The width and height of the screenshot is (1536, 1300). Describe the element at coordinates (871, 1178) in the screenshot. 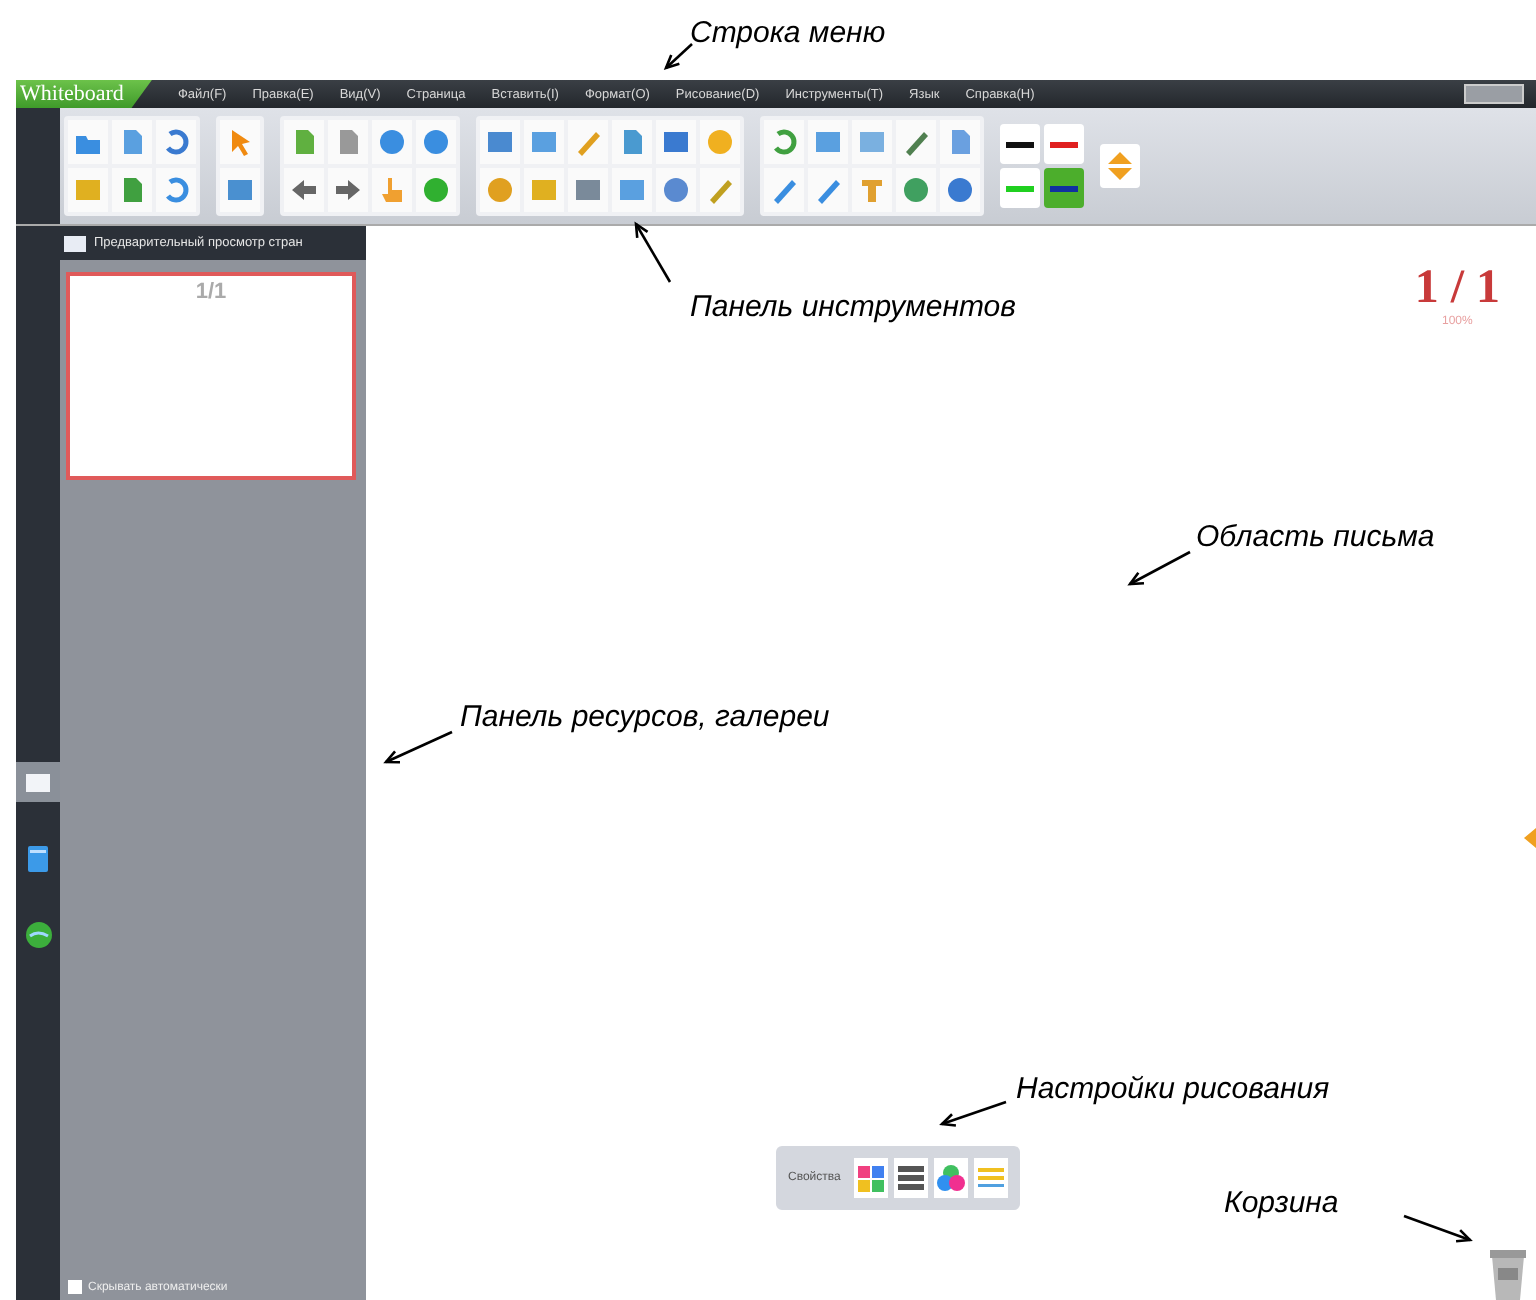

I see `palette-icon` at that location.